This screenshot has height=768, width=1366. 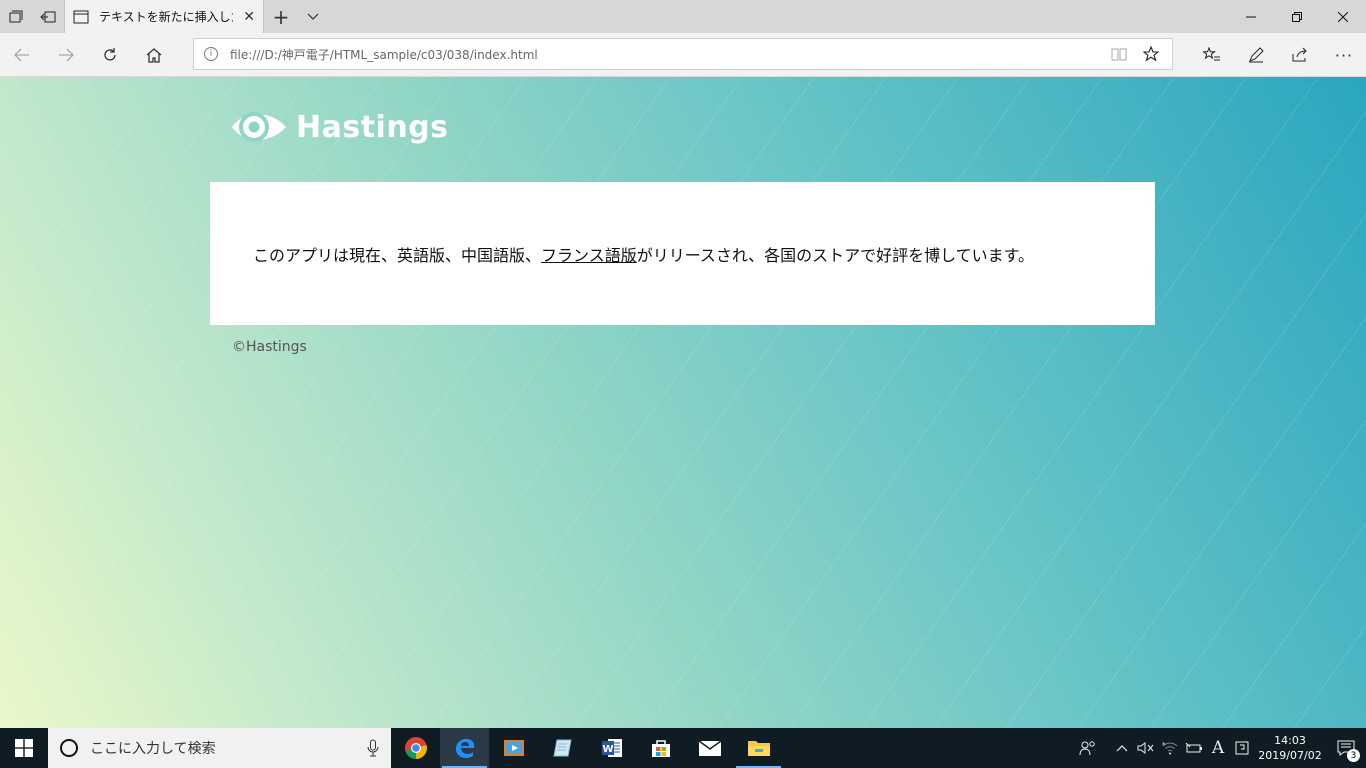 I want to click on clock-time: 14:03, so click(x=1290, y=740).